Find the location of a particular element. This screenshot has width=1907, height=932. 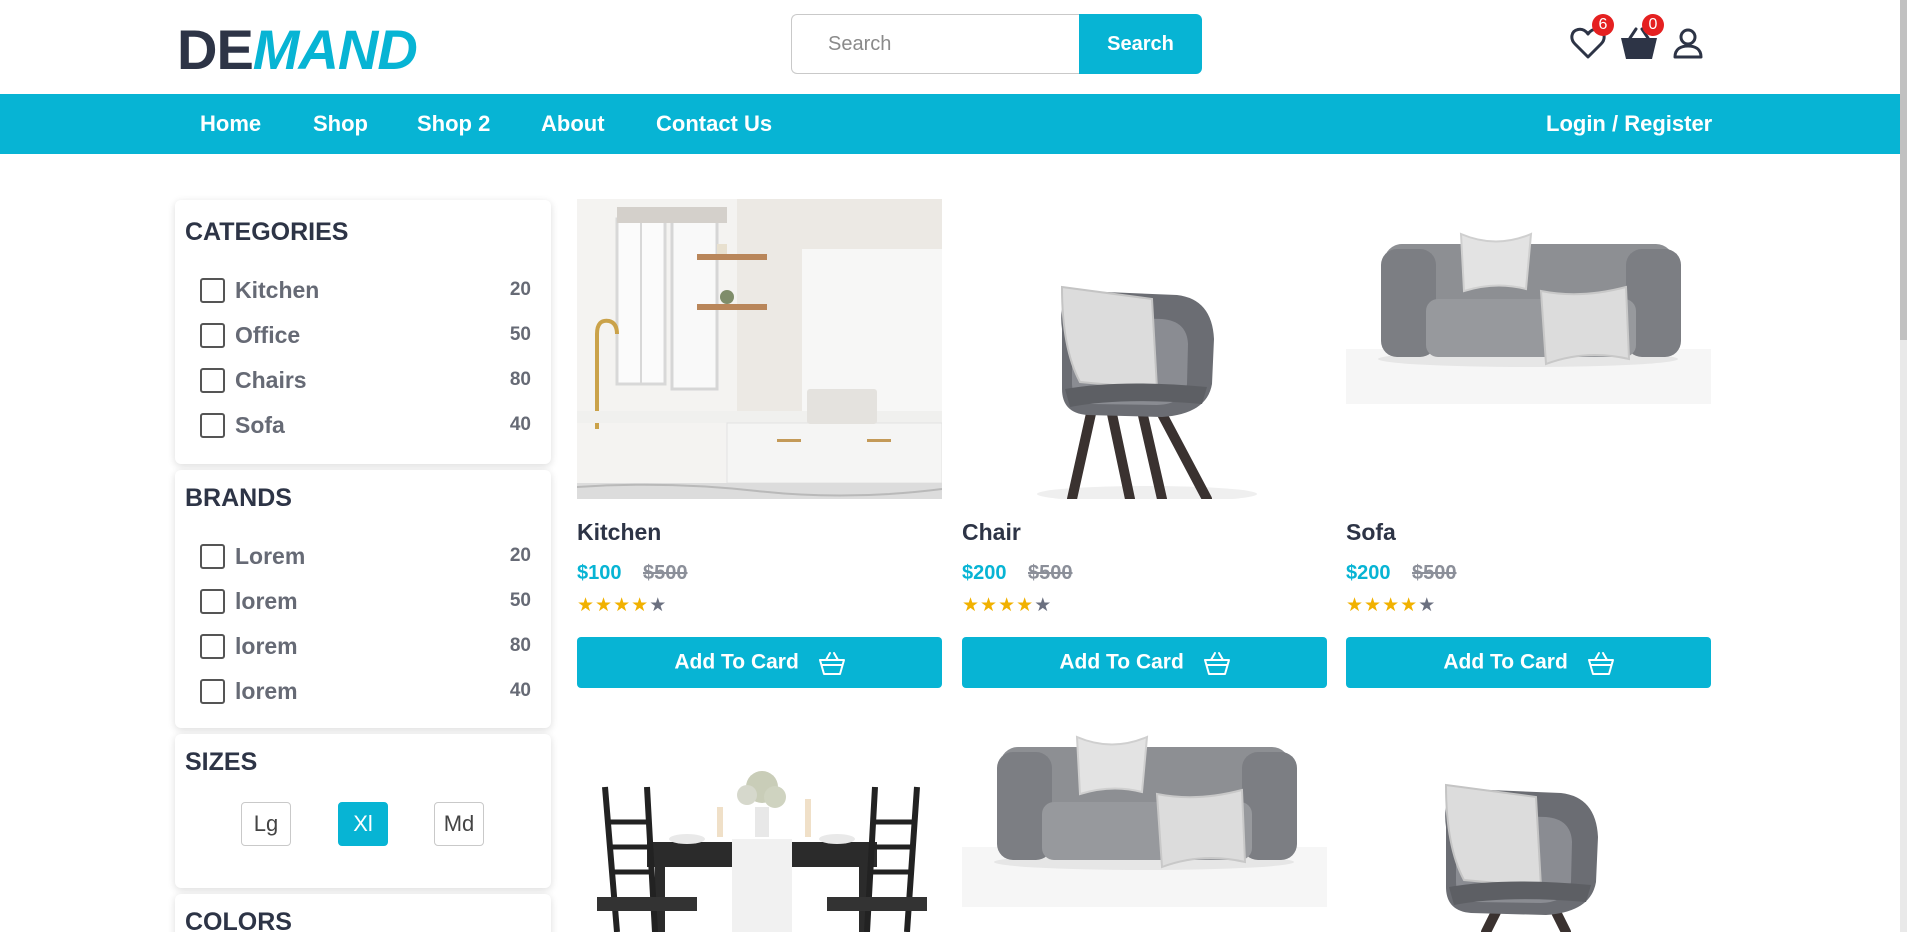

size-option-lg: Lg is located at coordinates (266, 824).